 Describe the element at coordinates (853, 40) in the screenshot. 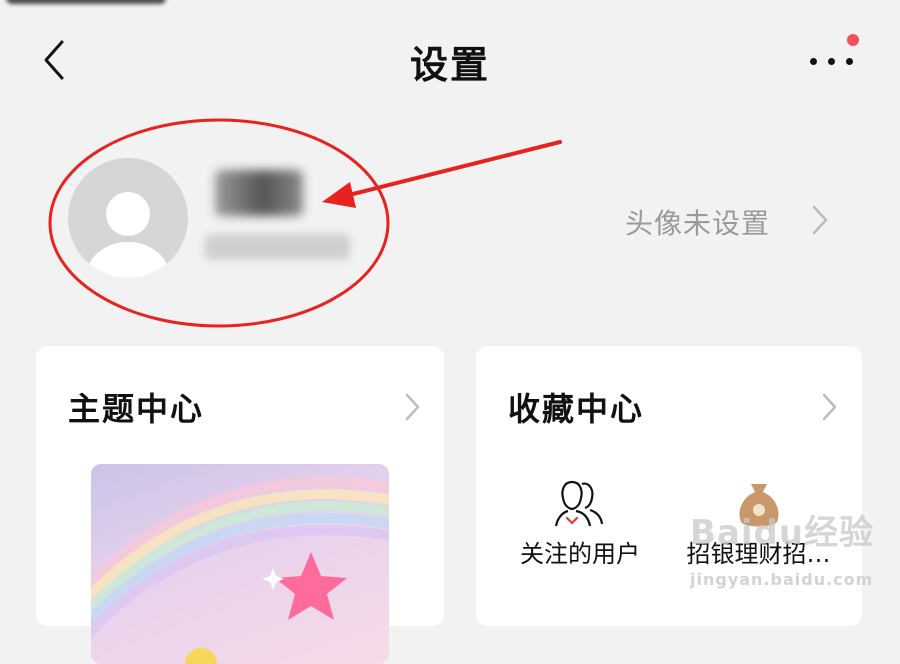

I see `notification-dot` at that location.